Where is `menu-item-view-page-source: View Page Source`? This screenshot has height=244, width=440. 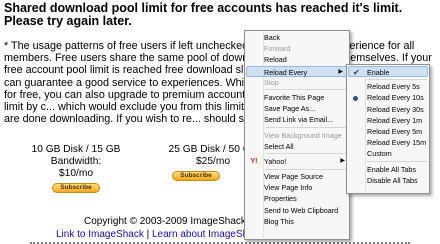
menu-item-view-page-source: View Page Source is located at coordinates (297, 176).